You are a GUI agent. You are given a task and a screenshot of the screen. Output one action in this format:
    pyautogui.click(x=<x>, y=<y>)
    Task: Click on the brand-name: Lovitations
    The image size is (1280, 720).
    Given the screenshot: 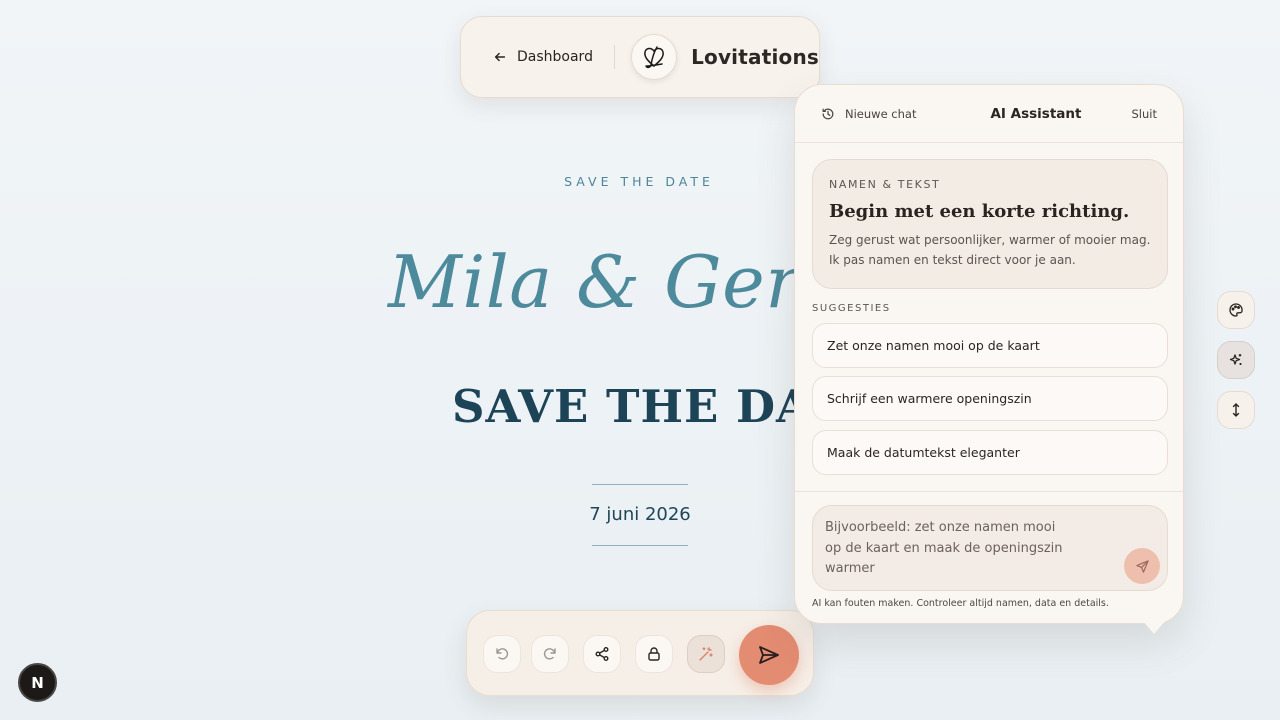 What is the action you would take?
    pyautogui.click(x=755, y=57)
    